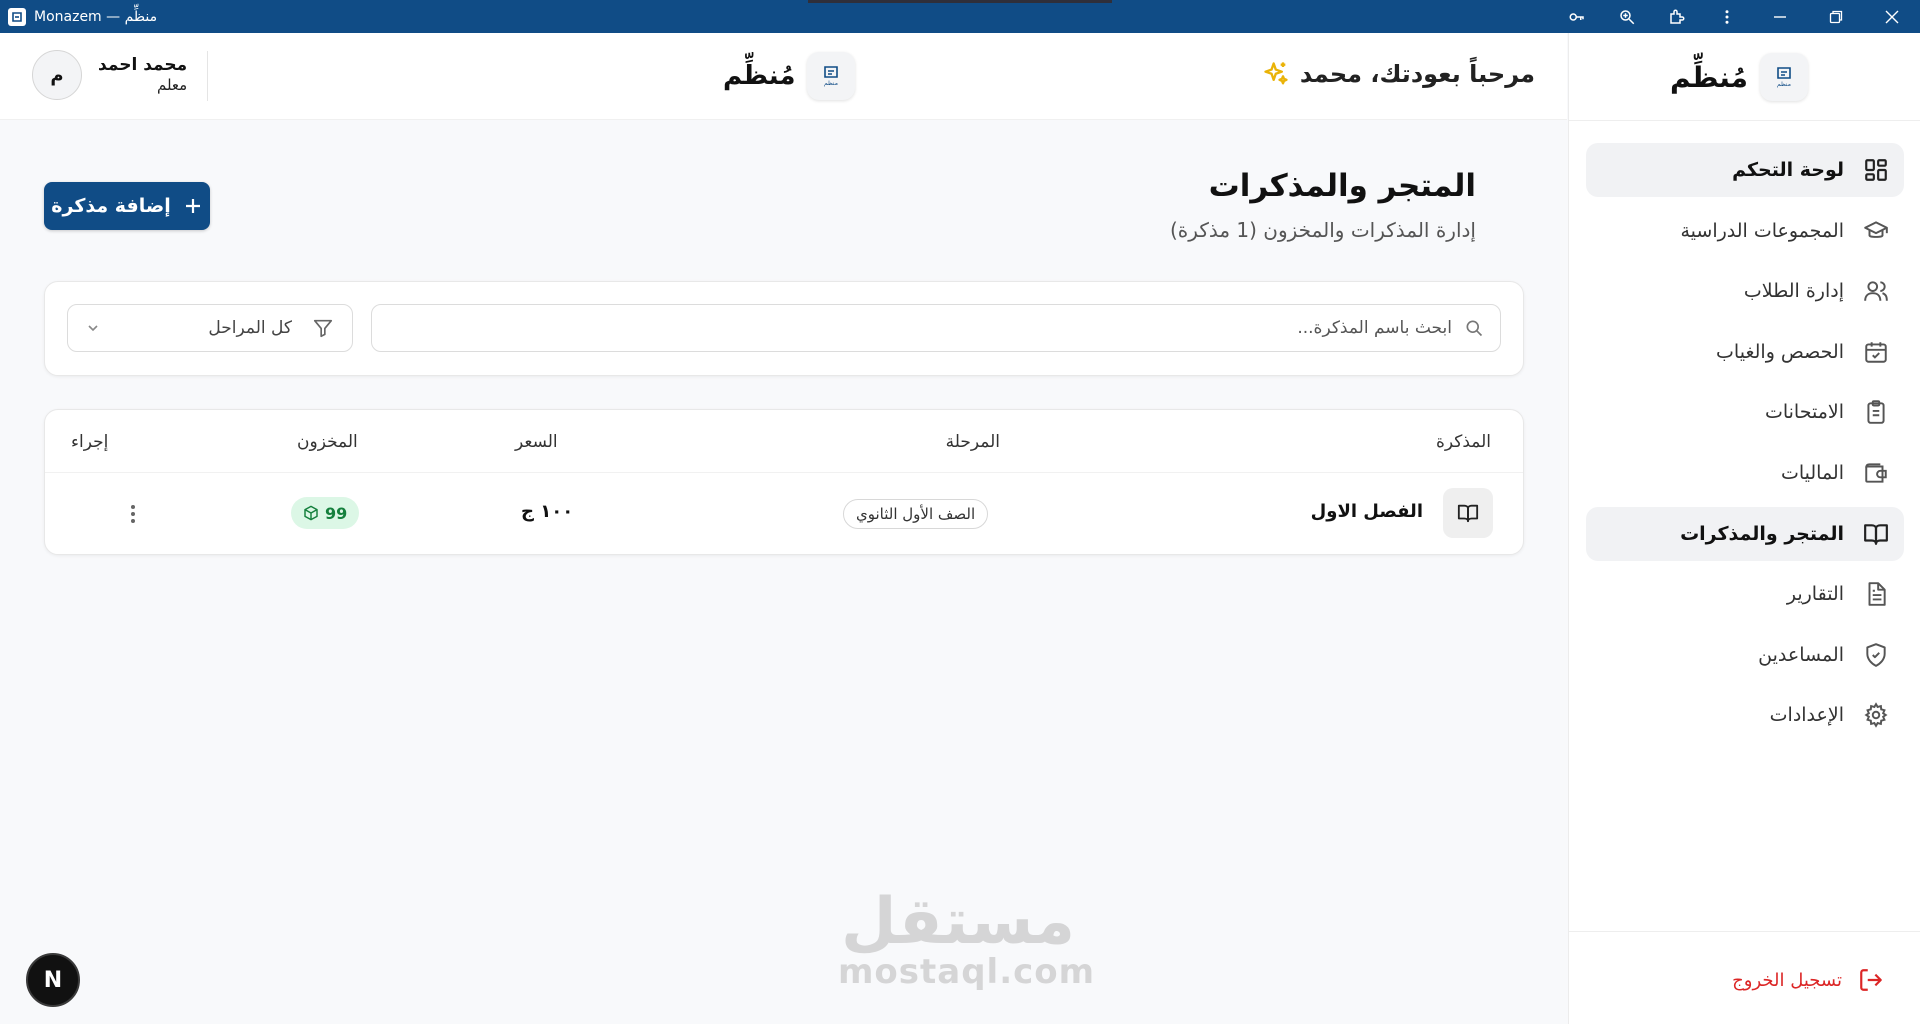 This screenshot has width=1920, height=1024. I want to click on column-header-stage: المرحلة, so click(972, 442).